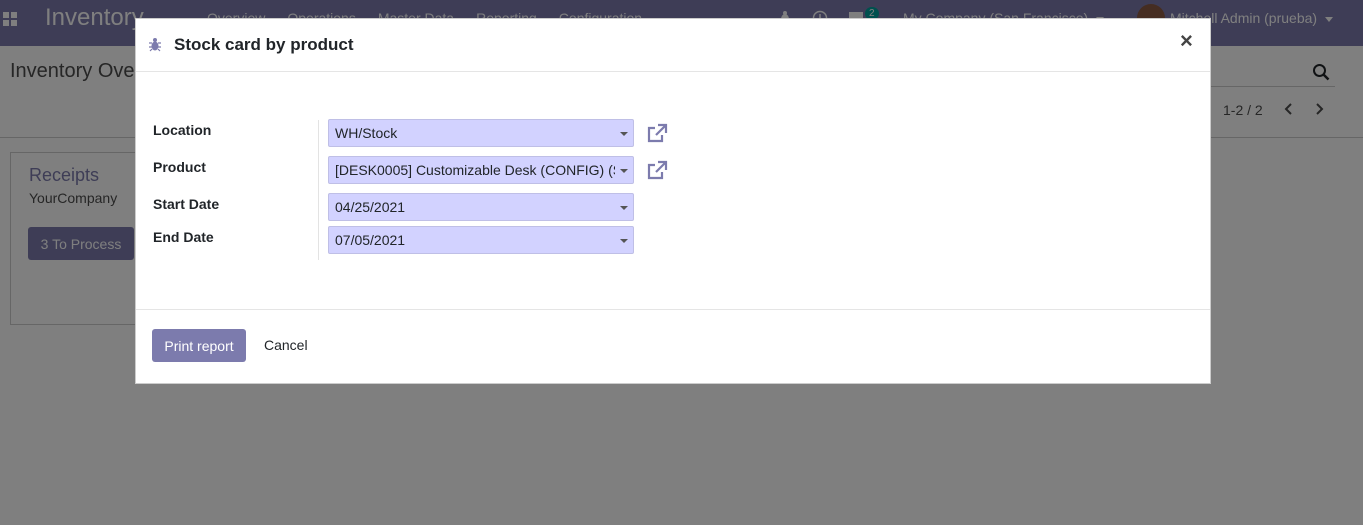 The image size is (1363, 525). What do you see at coordinates (673, 45) in the screenshot?
I see `dialog-header: Stock card by product ×` at bounding box center [673, 45].